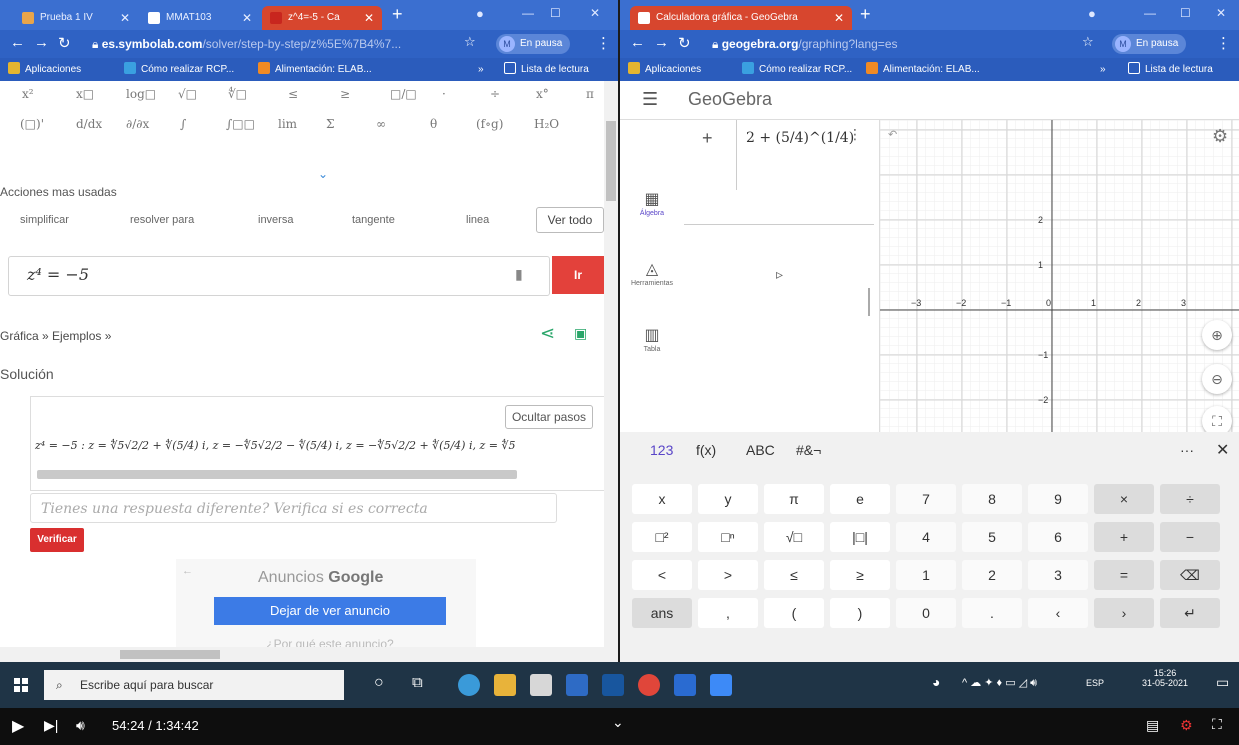  I want to click on key: √□, so click(794, 537).